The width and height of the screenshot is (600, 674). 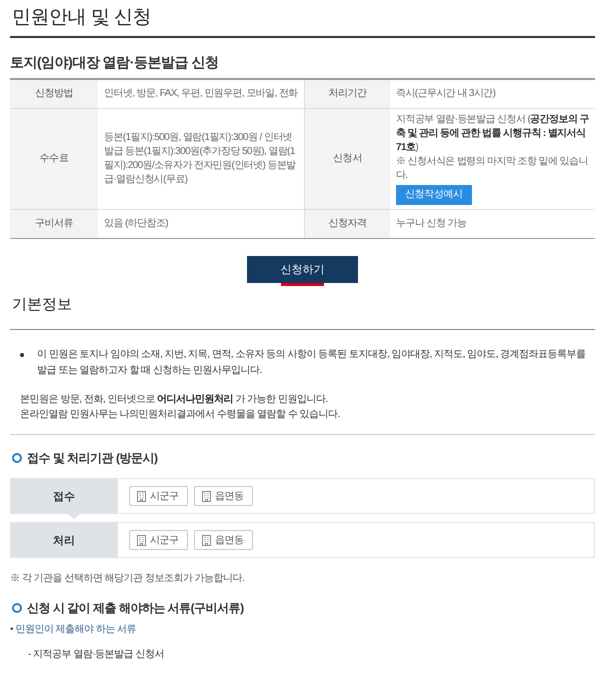 I want to click on document-item: - 지적공부 열람·등본발급 신청서, so click(x=96, y=655).